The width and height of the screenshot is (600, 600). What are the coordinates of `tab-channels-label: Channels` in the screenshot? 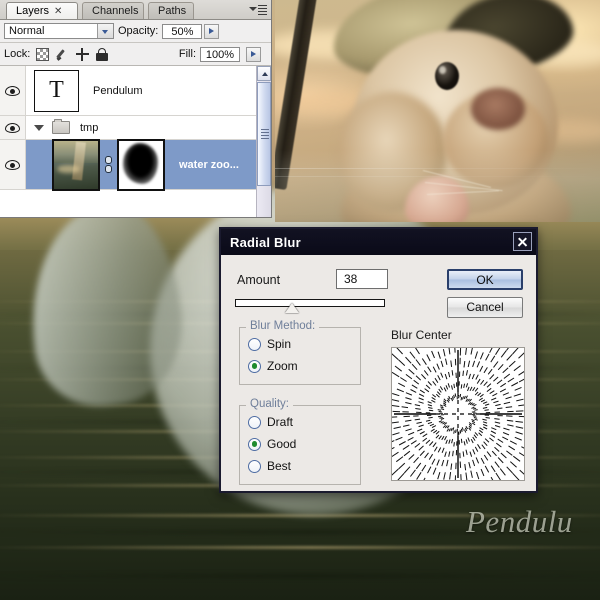 It's located at (115, 11).